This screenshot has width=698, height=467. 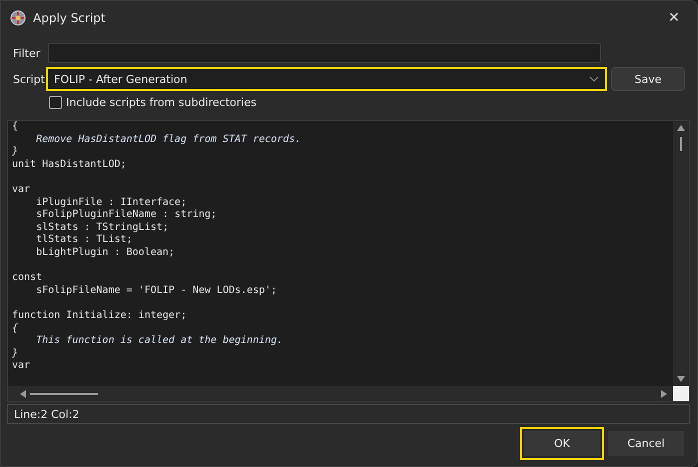 What do you see at coordinates (326, 79) in the screenshot?
I see `script-dropdown: FOLIP - After Generation` at bounding box center [326, 79].